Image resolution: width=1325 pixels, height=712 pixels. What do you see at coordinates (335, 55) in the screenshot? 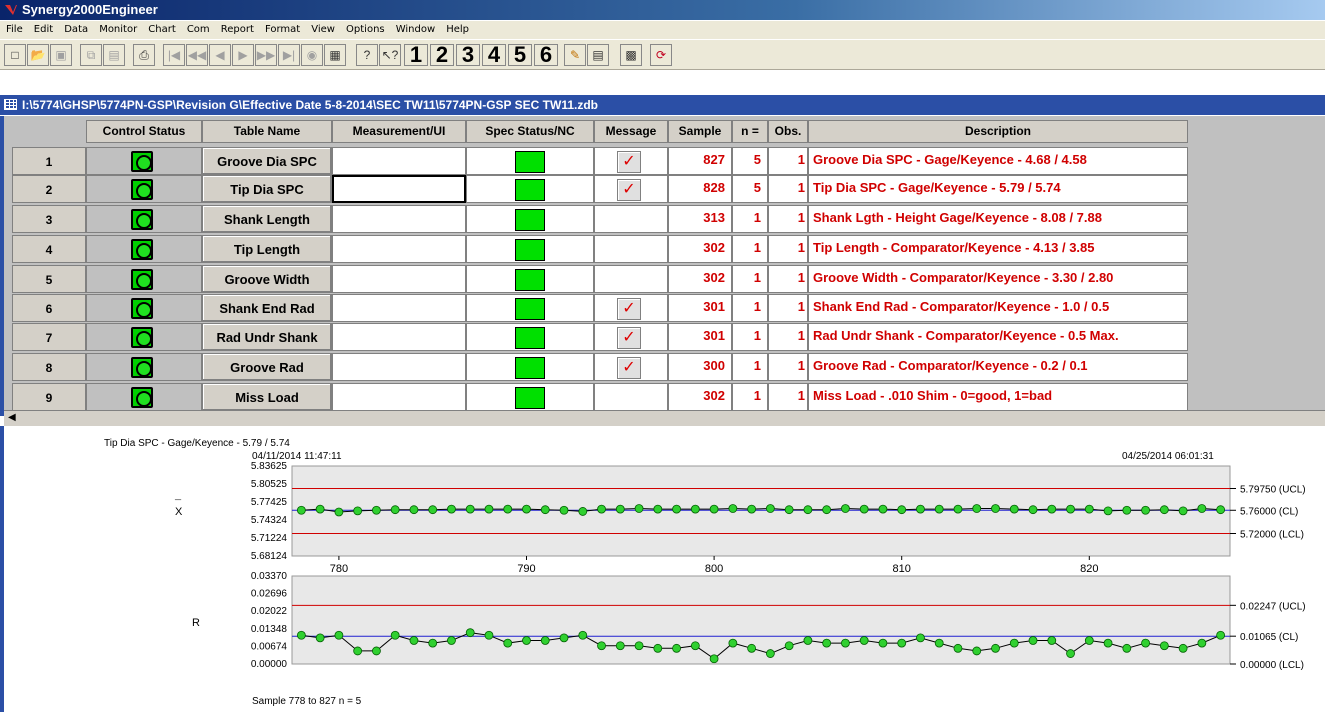
I see `calculator-grid-icon: ▦` at bounding box center [335, 55].